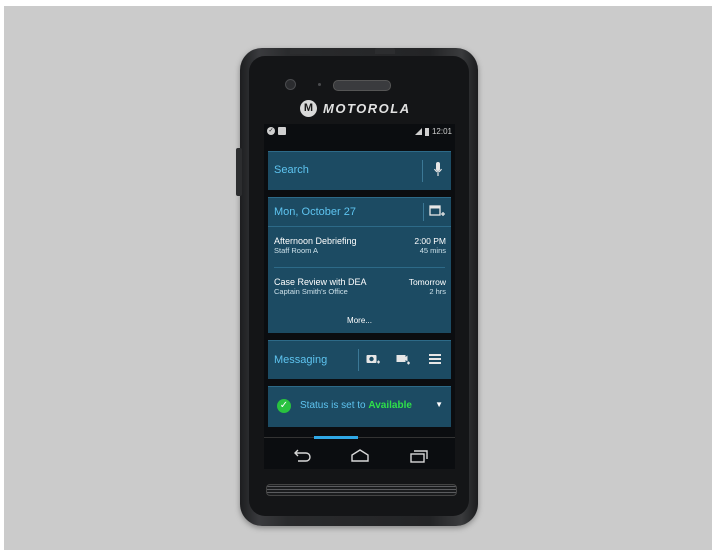 The image size is (716, 554). I want to click on event-location: Captain Smith's Office, so click(311, 291).